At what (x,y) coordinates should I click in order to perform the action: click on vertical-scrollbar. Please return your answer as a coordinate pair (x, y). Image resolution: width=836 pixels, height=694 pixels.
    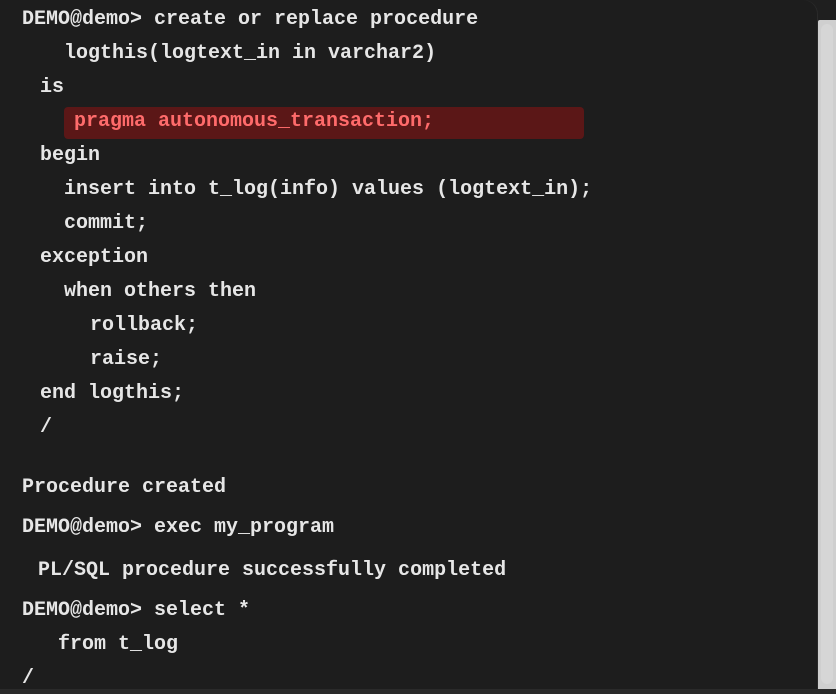
    Looking at the image, I should click on (827, 354).